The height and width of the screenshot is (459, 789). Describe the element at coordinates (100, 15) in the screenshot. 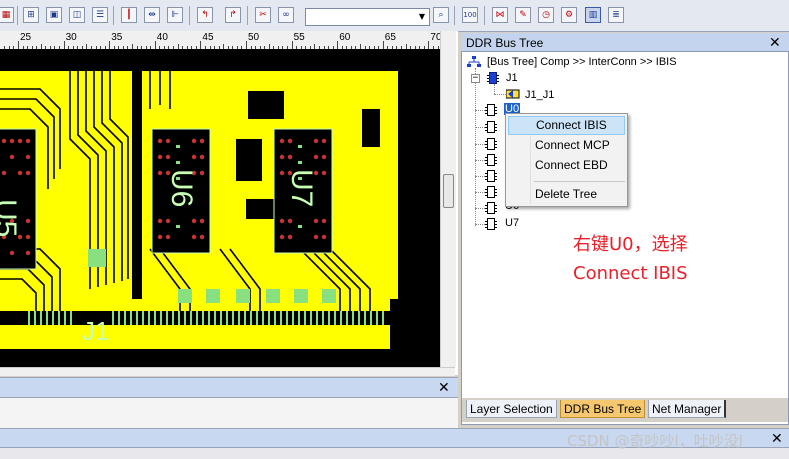

I see `list-icon: ☰` at that location.